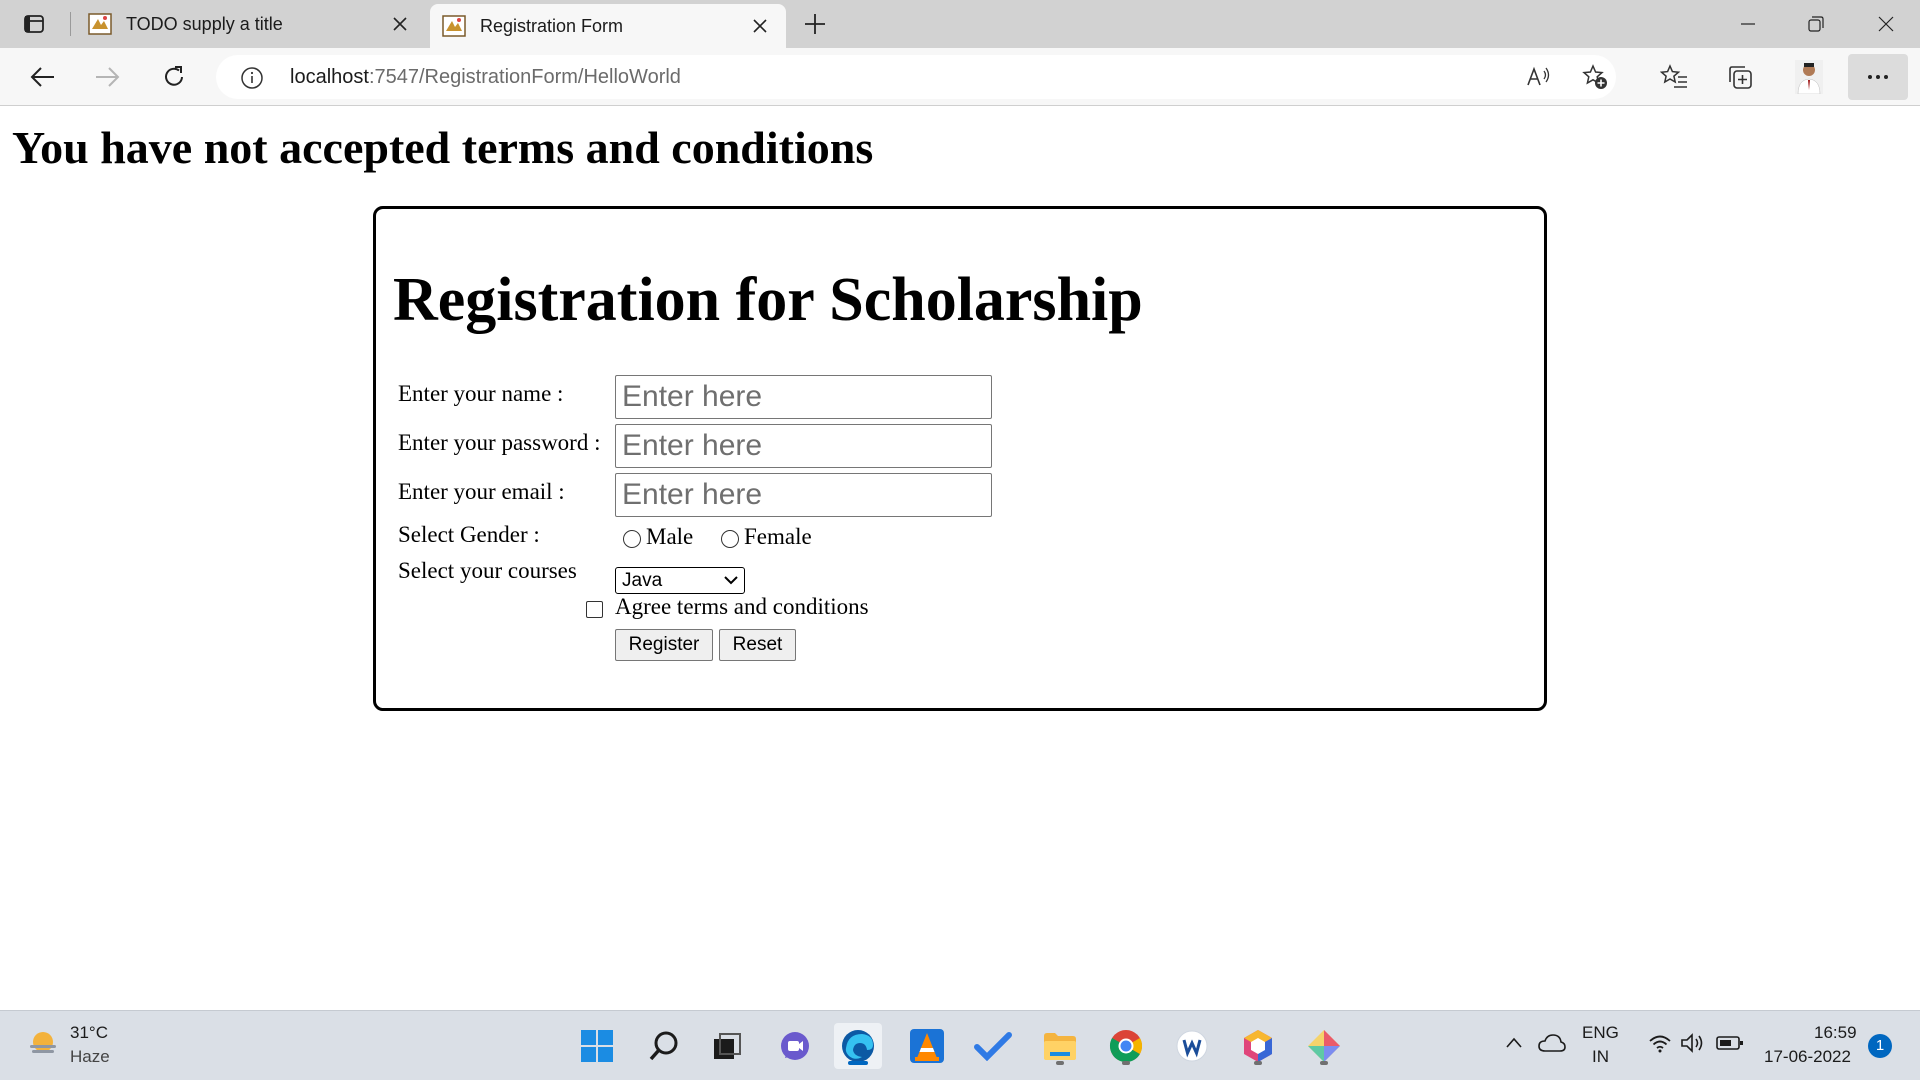 The height and width of the screenshot is (1080, 1920). Describe the element at coordinates (329, 77) in the screenshot. I see `url-host: localhost` at that location.